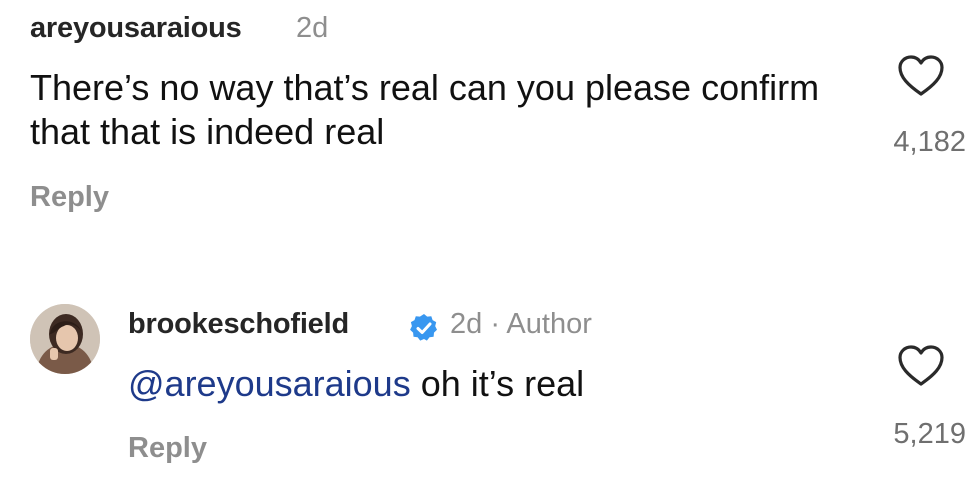 Image resolution: width=980 pixels, height=480 pixels. What do you see at coordinates (497, 383) in the screenshot?
I see `comment-body: oh it’s real` at bounding box center [497, 383].